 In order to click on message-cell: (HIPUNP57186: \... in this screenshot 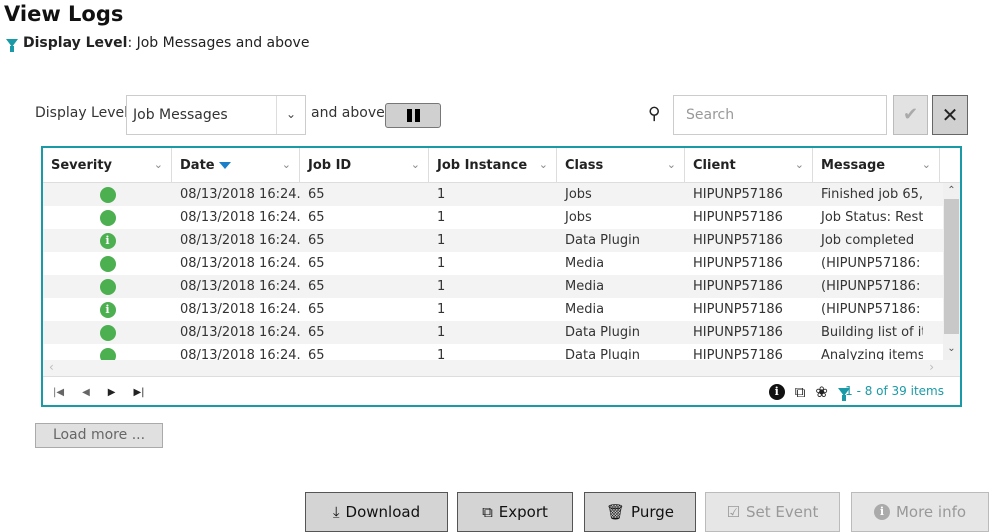, I will do `click(872, 263)`.